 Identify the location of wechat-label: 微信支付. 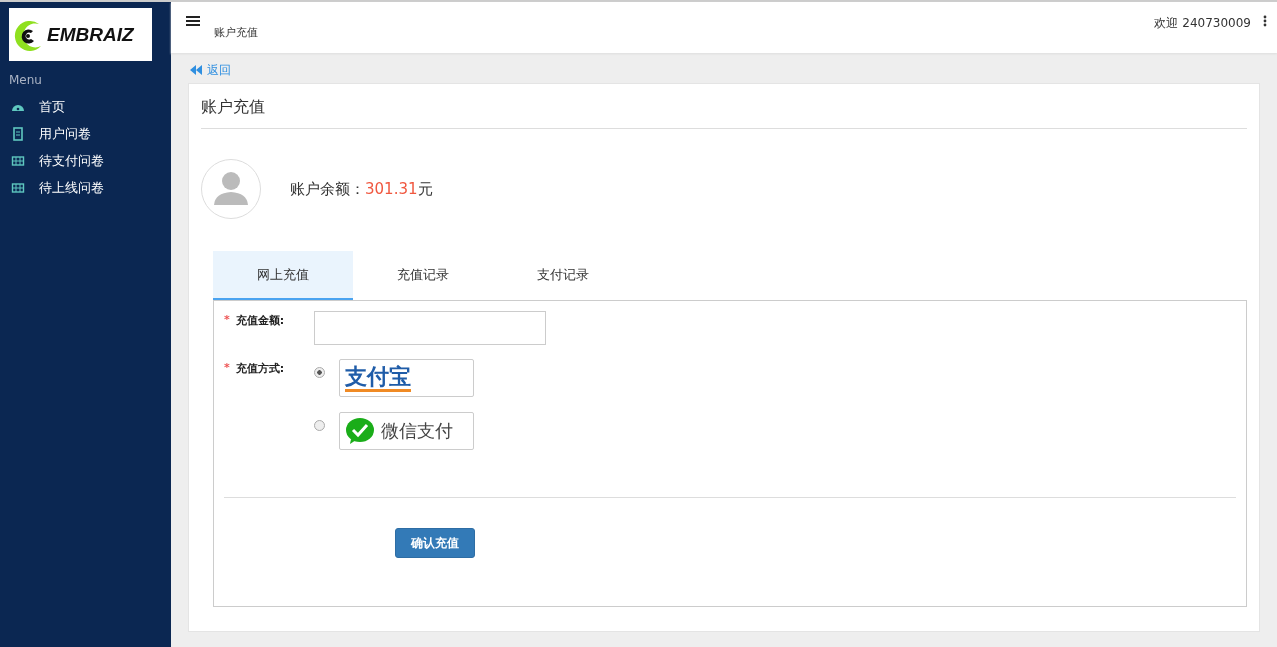
(417, 431).